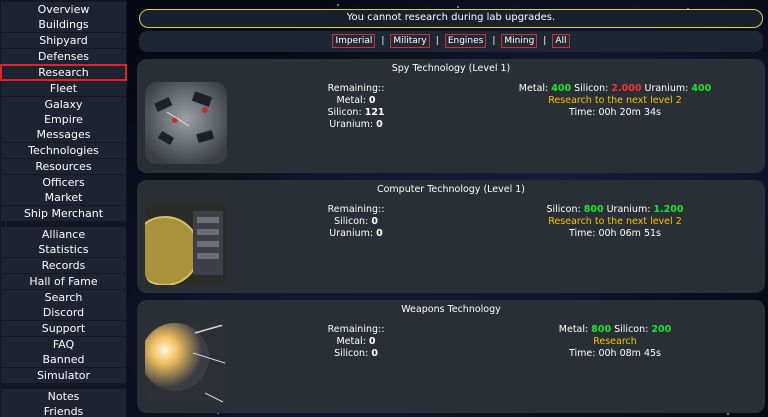 The height and width of the screenshot is (417, 768). Describe the element at coordinates (63, 166) in the screenshot. I see `sidebar-item-resources: Resources` at that location.